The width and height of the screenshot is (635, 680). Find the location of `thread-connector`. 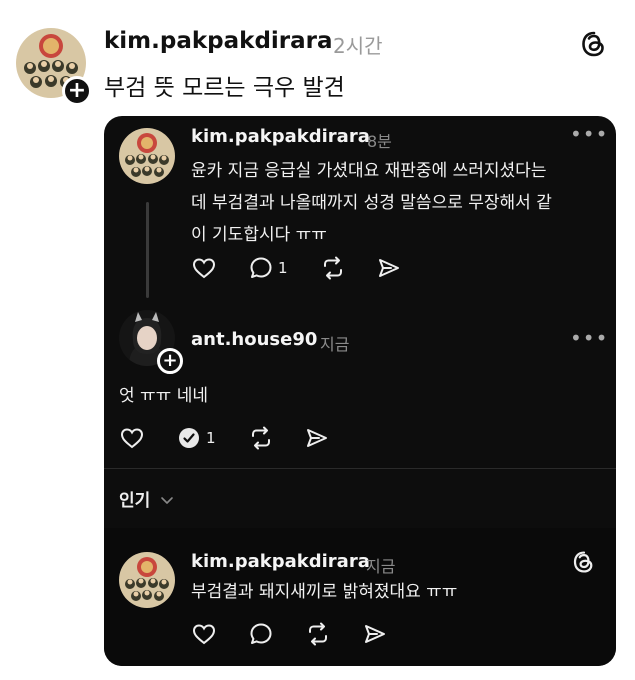

thread-connector is located at coordinates (147, 250).